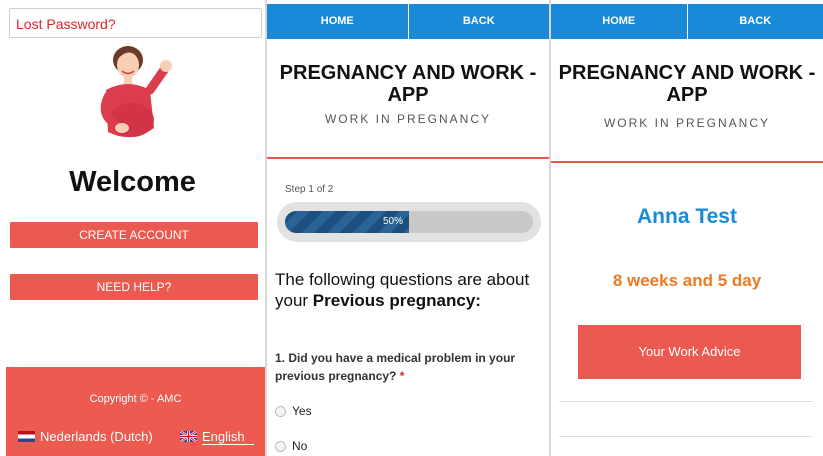 Image resolution: width=823 pixels, height=456 pixels. I want to click on create-account-button: CREATE ACCOUNT, so click(134, 235).